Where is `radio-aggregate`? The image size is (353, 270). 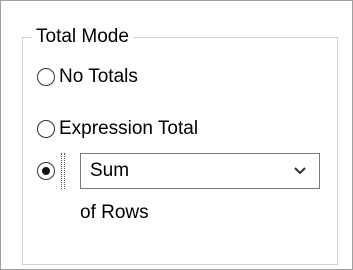 radio-aggregate is located at coordinates (46, 171).